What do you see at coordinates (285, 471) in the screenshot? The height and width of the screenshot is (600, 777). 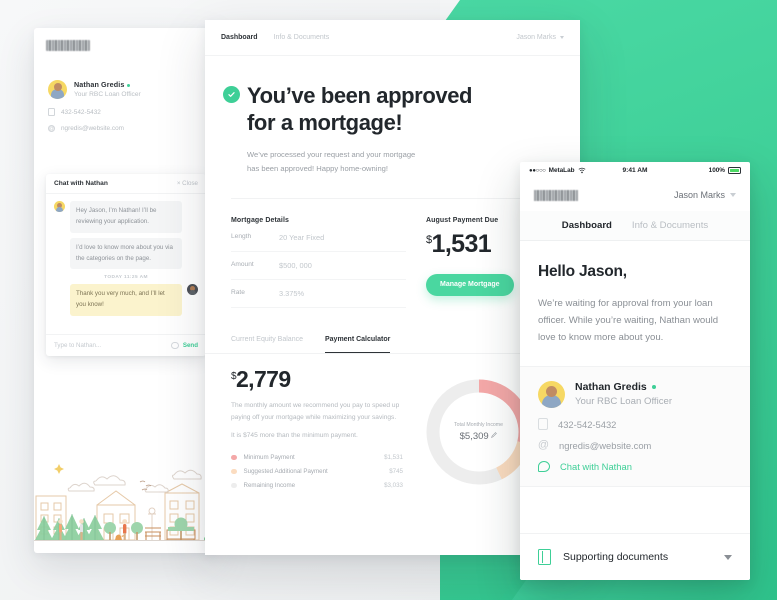 I see `legend-label: Suggested Additional Payment` at bounding box center [285, 471].